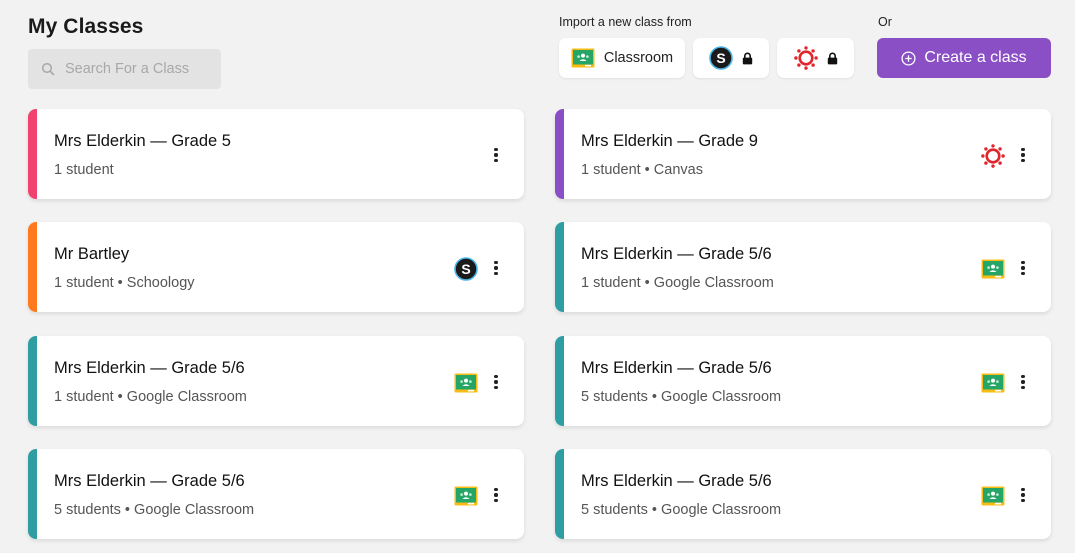 This screenshot has height=553, width=1075. I want to click on class-title: Mrs Elderkin — Grade 5, so click(142, 141).